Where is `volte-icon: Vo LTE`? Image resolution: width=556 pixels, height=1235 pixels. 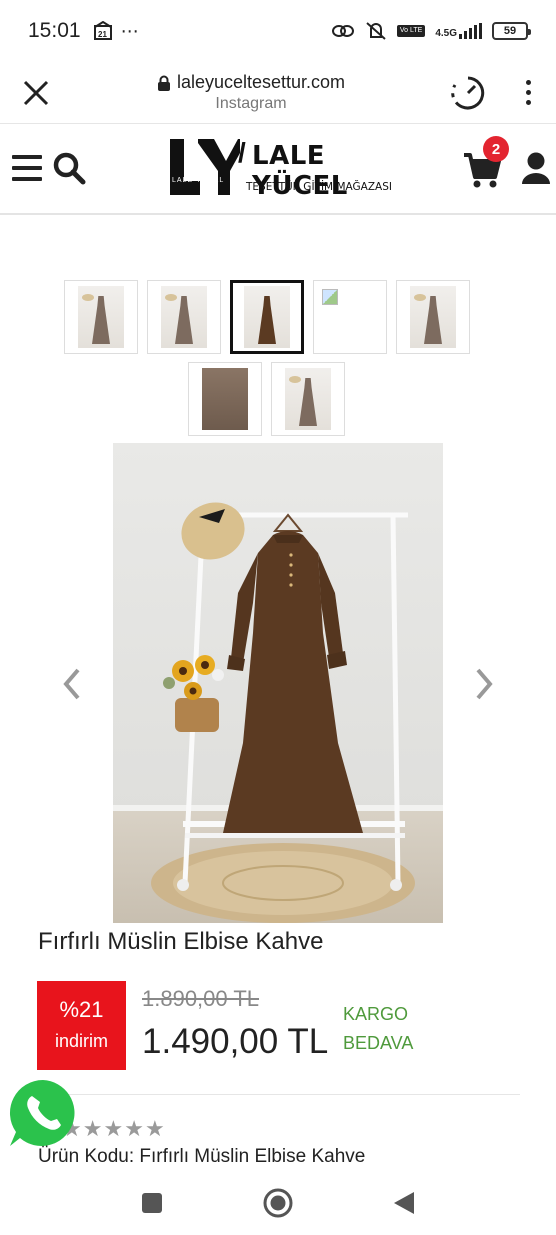 volte-icon: Vo LTE is located at coordinates (411, 31).